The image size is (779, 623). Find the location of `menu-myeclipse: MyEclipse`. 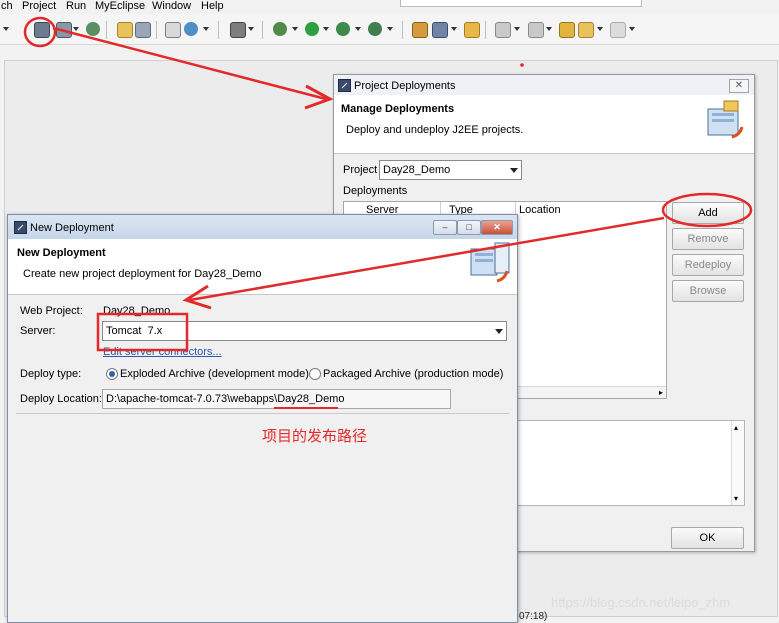

menu-myeclipse: MyEclipse is located at coordinates (120, 6).